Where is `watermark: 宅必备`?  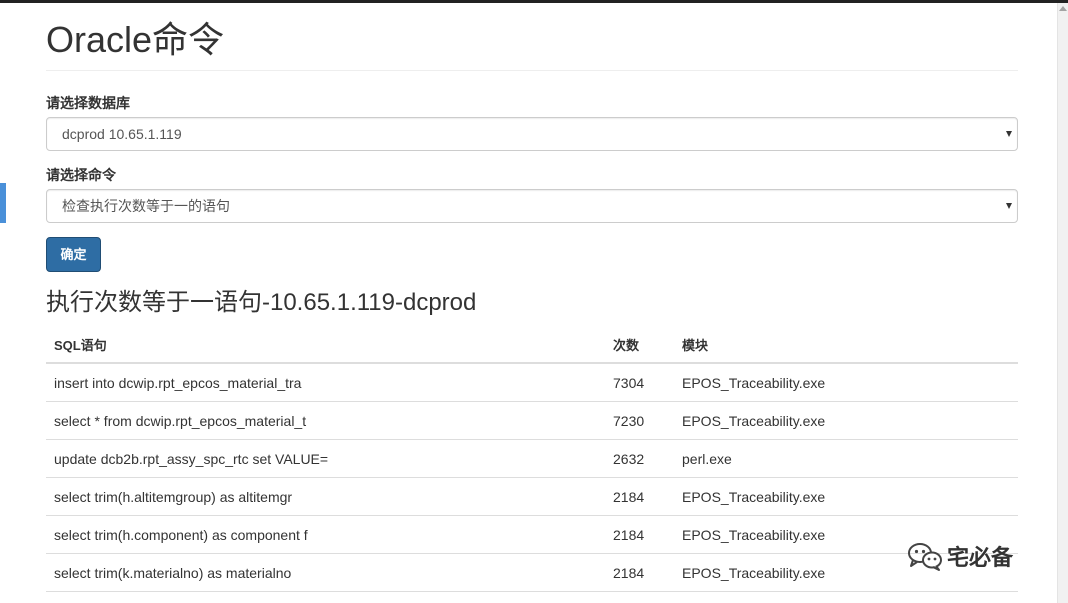
watermark: 宅必备 is located at coordinates (960, 556).